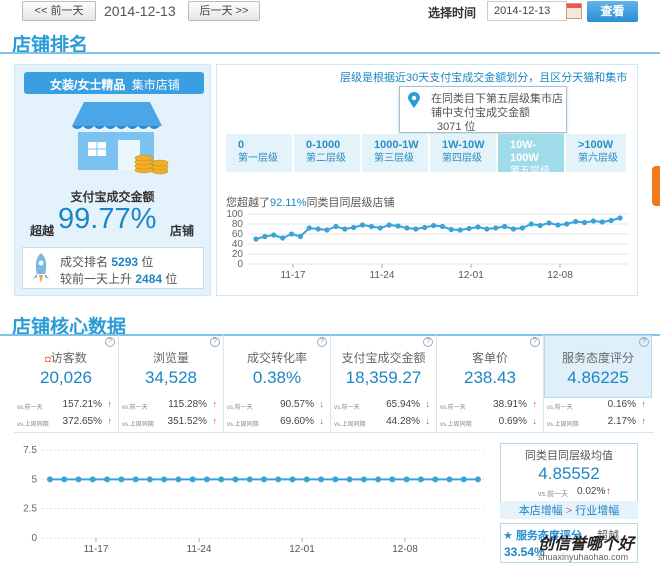 The width and height of the screenshot is (660, 567). What do you see at coordinates (612, 11) in the screenshot?
I see `query-button: 查看` at bounding box center [612, 11].